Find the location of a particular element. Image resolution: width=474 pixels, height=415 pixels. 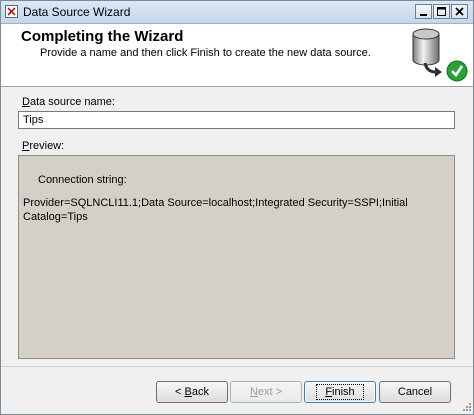

back-button: < Back is located at coordinates (192, 392).